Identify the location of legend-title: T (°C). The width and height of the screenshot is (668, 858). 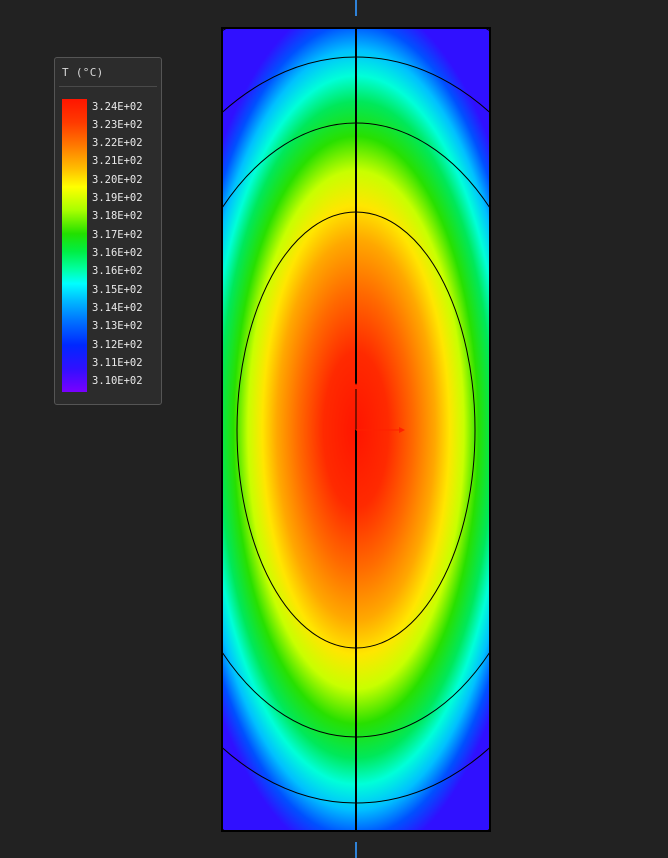
(83, 72).